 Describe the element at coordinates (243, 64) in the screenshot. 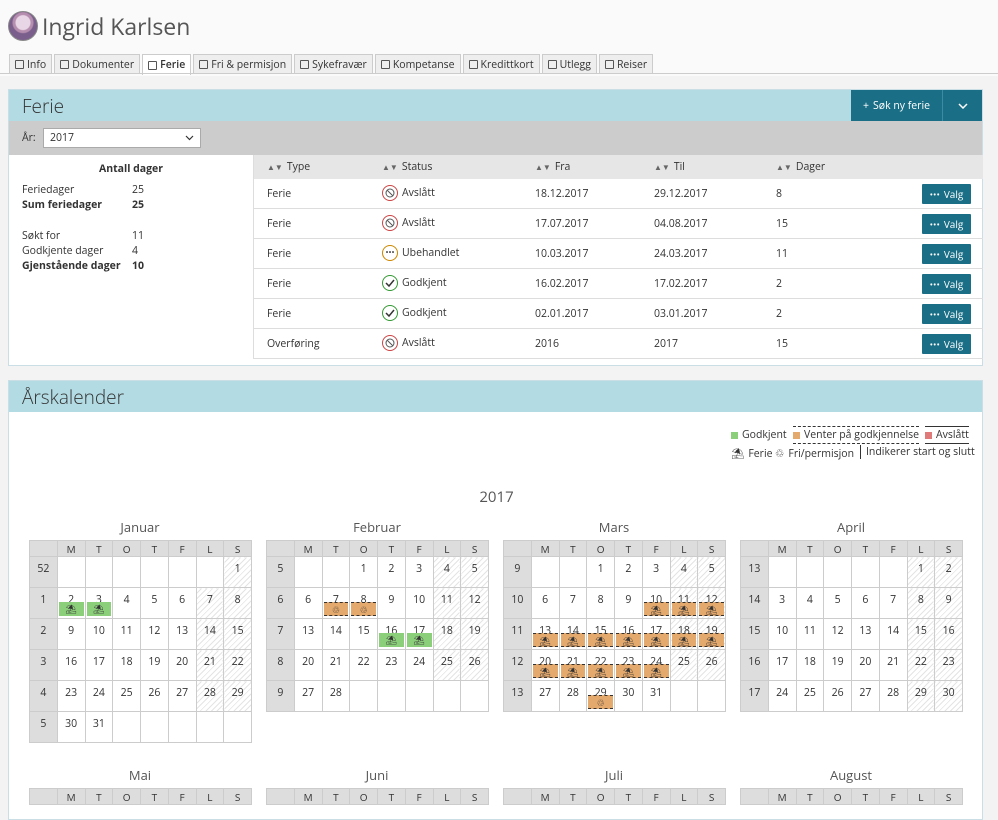

I see `tab-fri-permisjon: Fri & permisjon` at that location.